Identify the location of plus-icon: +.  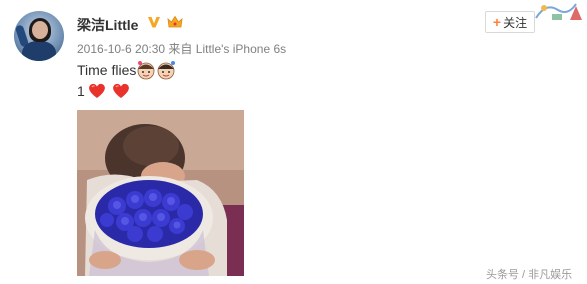
(497, 22).